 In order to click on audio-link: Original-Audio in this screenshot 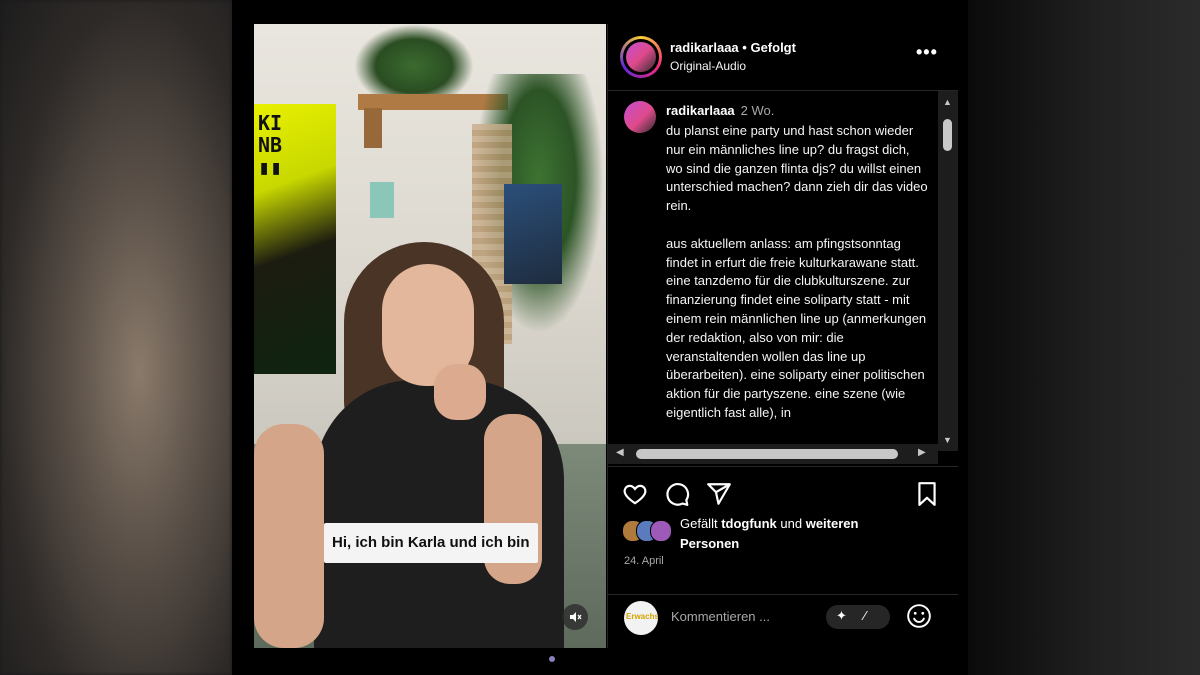, I will do `click(708, 66)`.